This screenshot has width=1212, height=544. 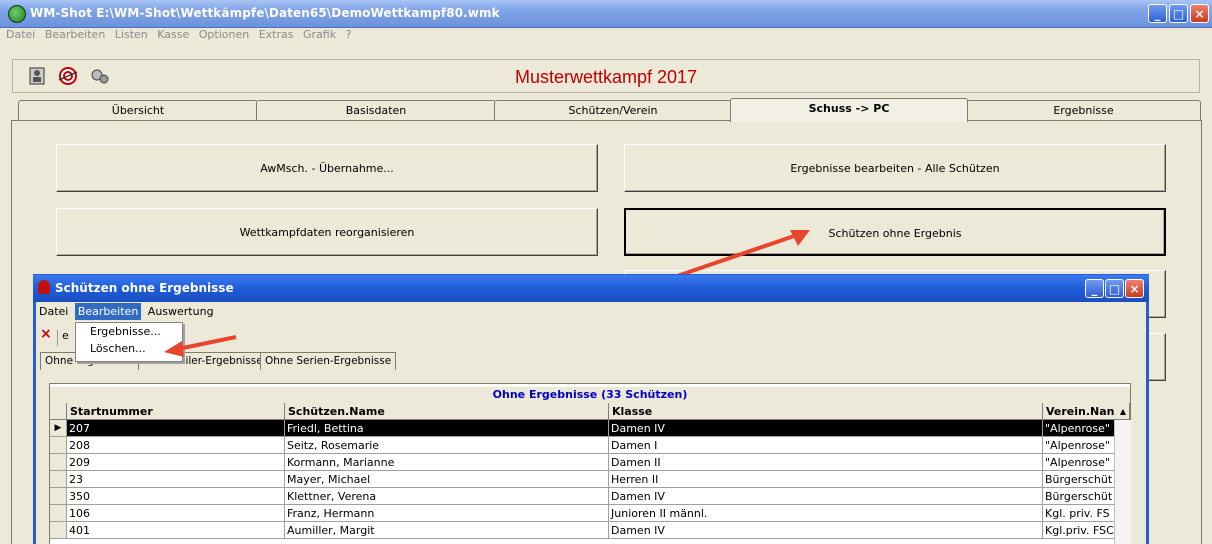 What do you see at coordinates (75, 34) in the screenshot?
I see `menu-bearbeiten: Bearbeiten` at bounding box center [75, 34].